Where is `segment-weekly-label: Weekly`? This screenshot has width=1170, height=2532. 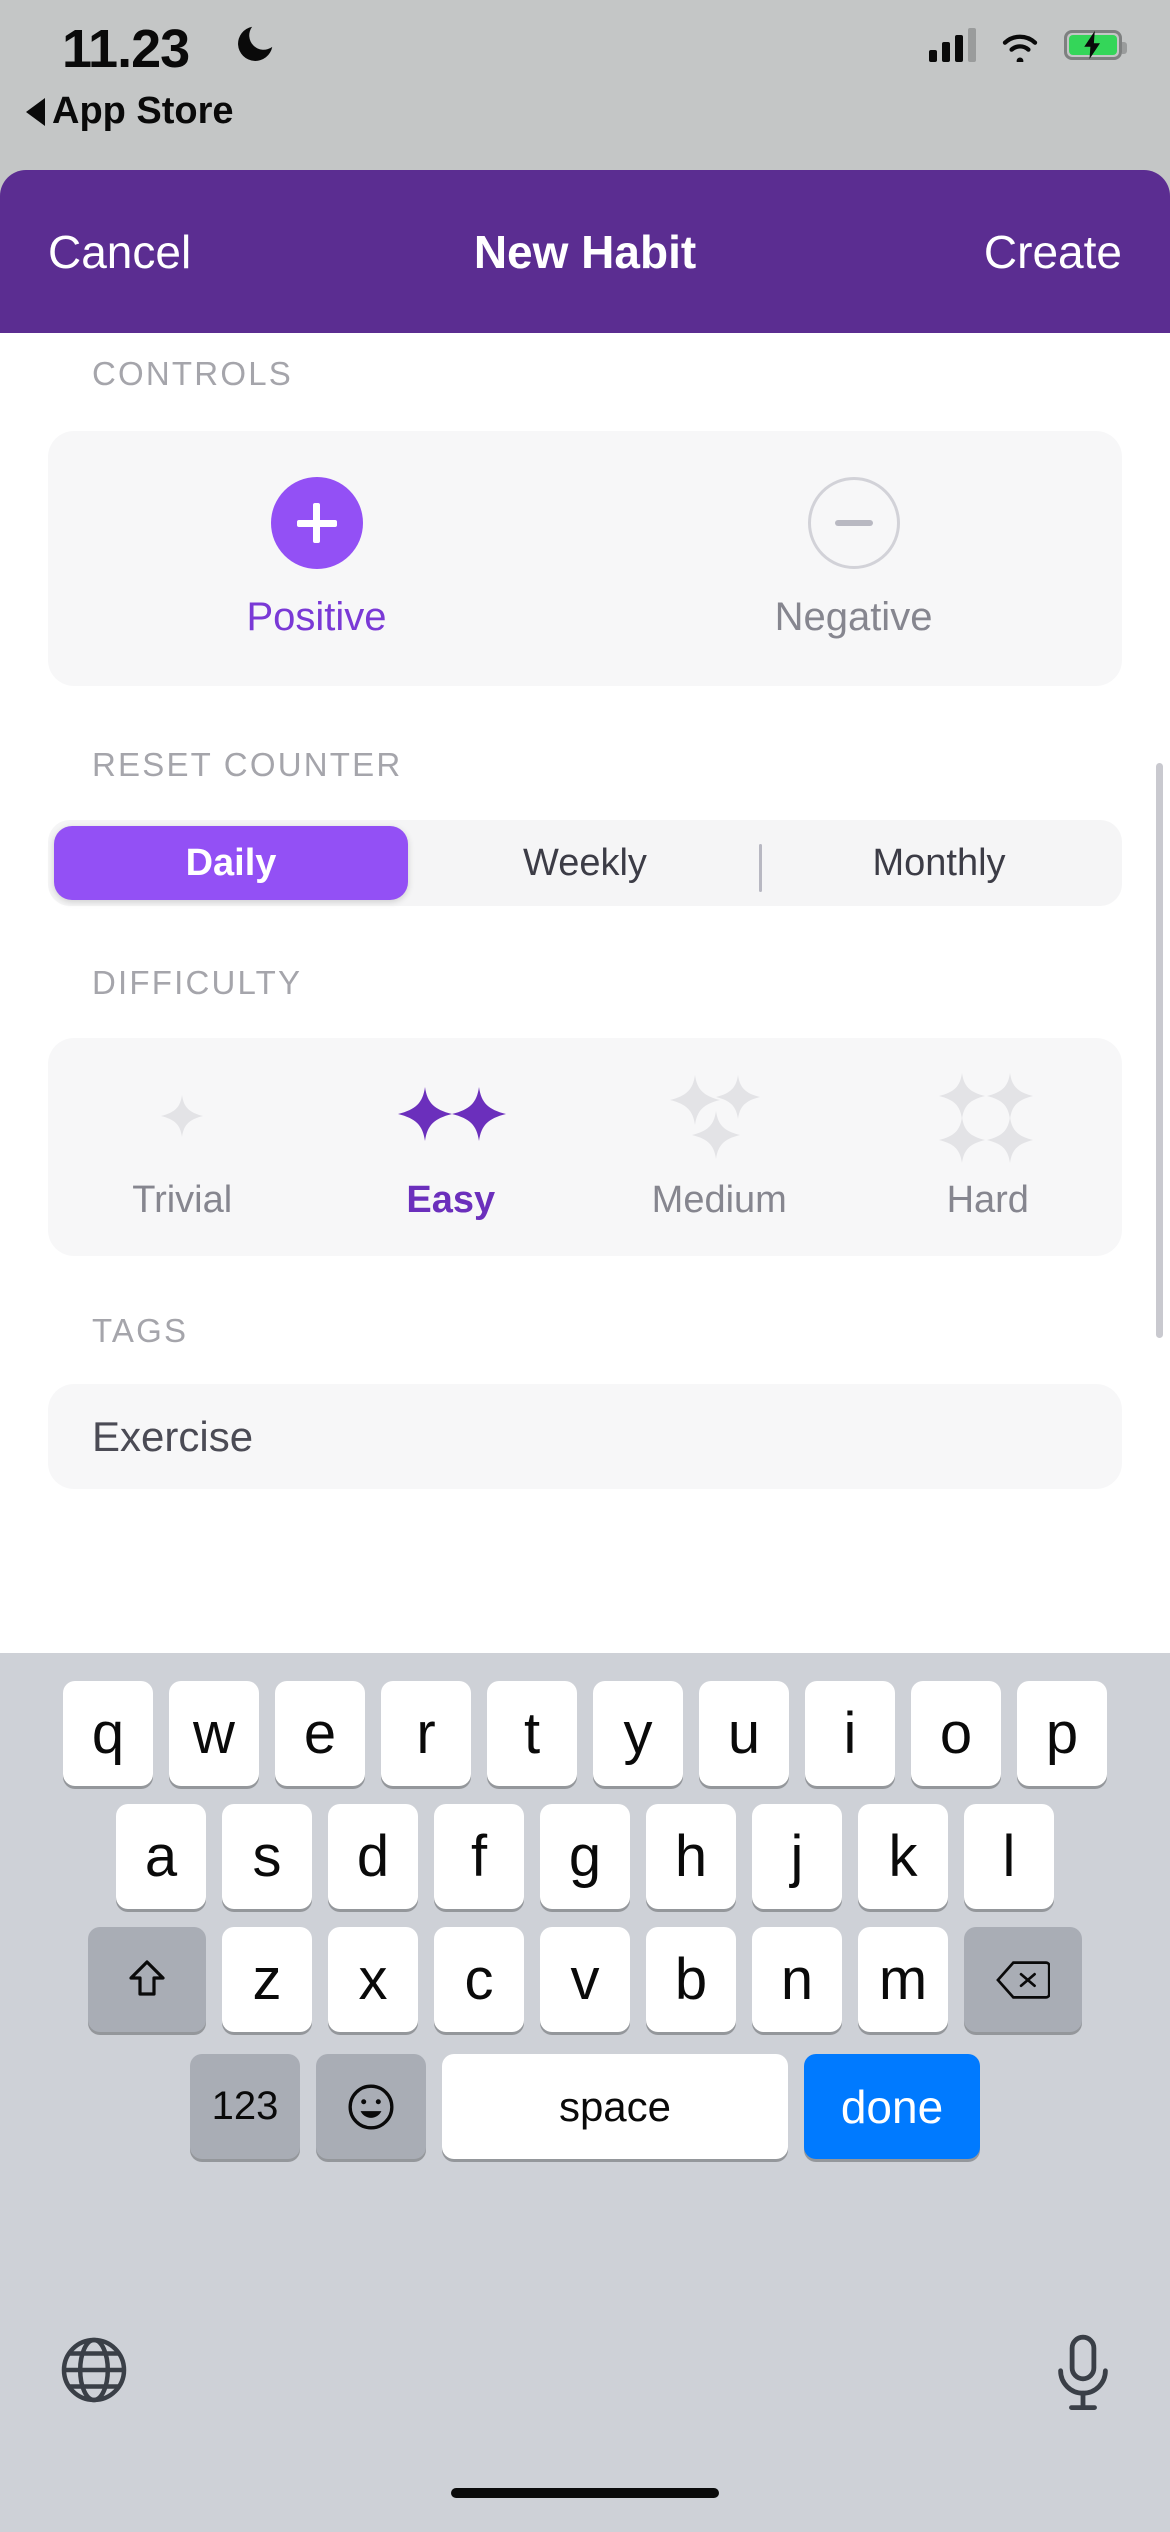
segment-weekly-label: Weekly is located at coordinates (585, 862).